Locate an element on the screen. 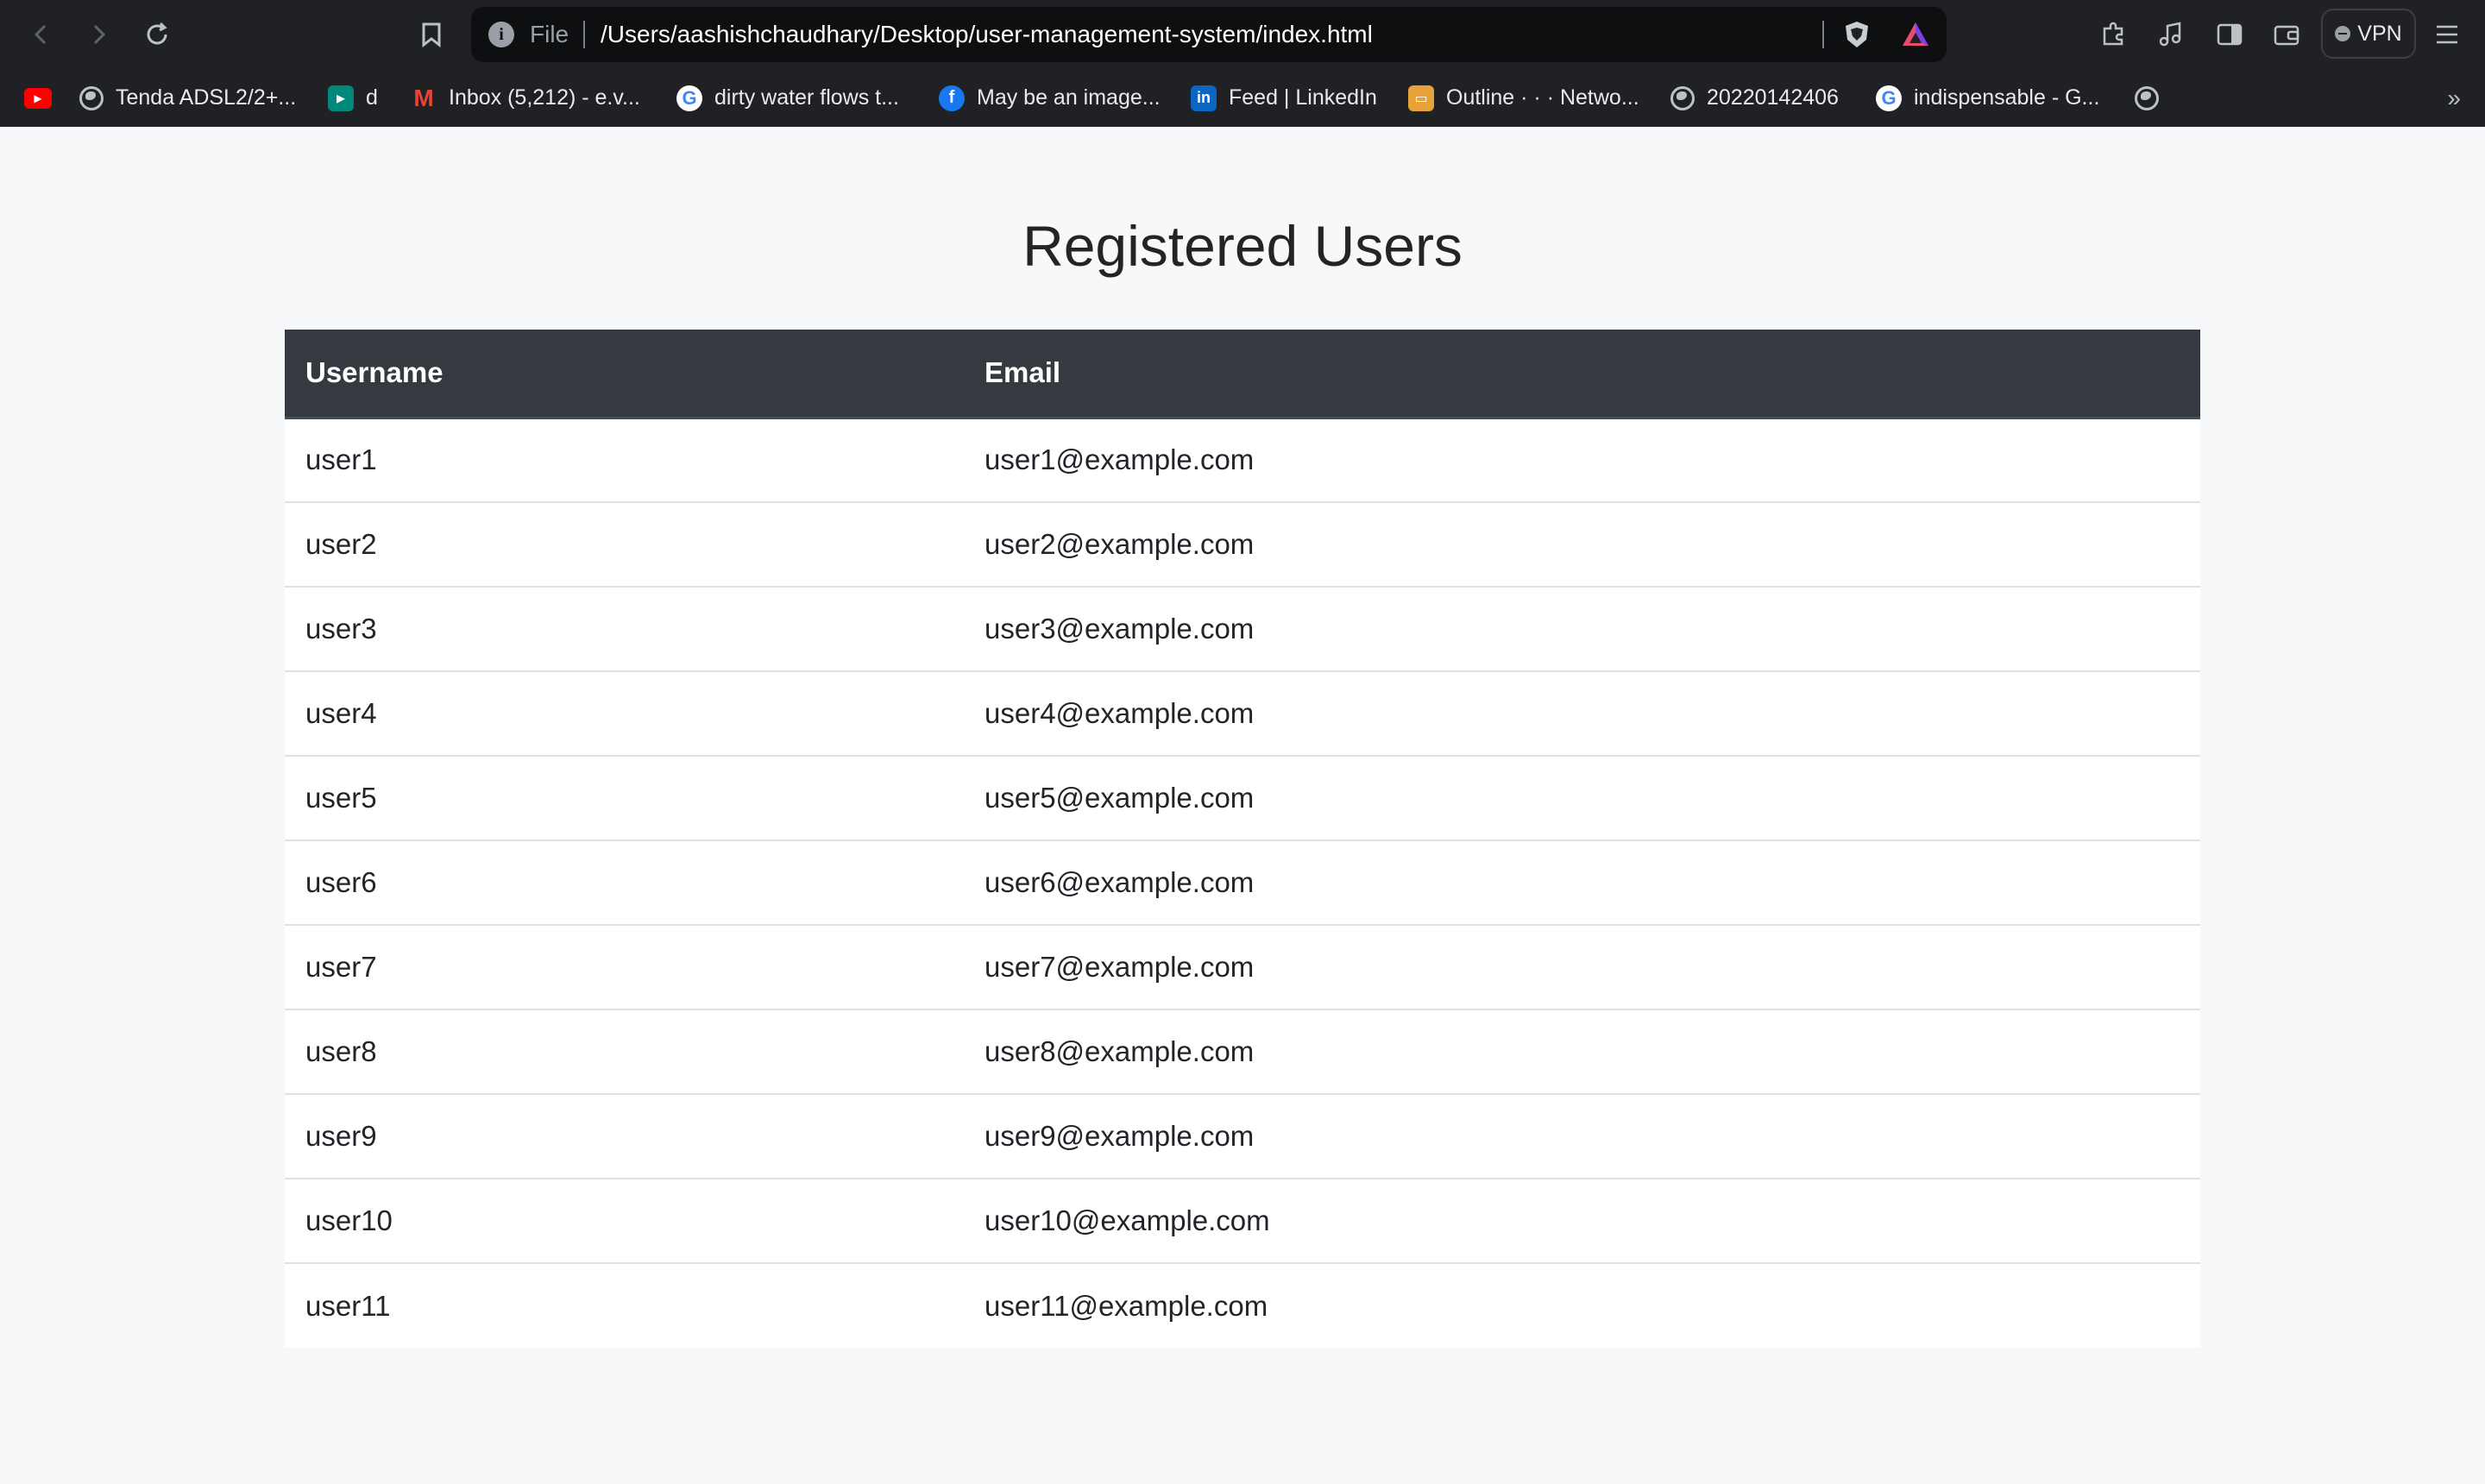 This screenshot has width=2485, height=1484. bookmark-20220142406: 20220142406 is located at coordinates (1754, 98).